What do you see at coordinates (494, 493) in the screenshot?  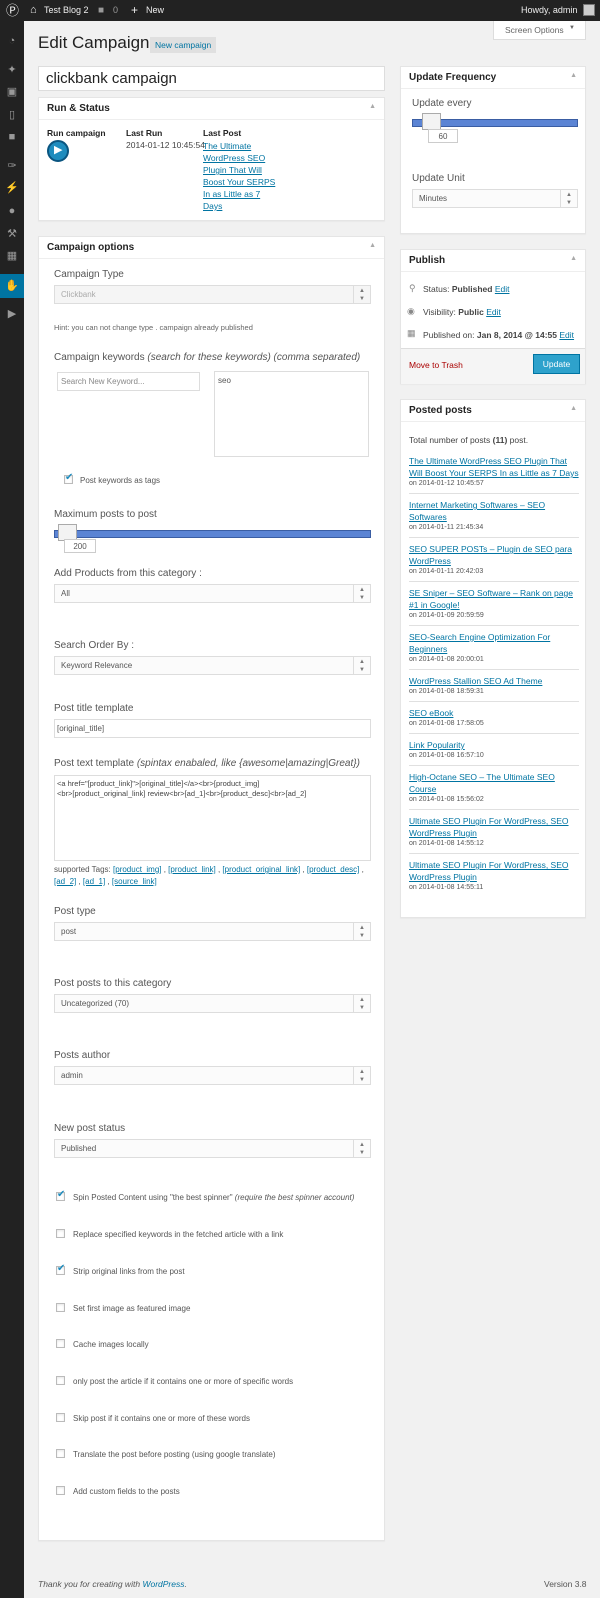 I see `divider` at bounding box center [494, 493].